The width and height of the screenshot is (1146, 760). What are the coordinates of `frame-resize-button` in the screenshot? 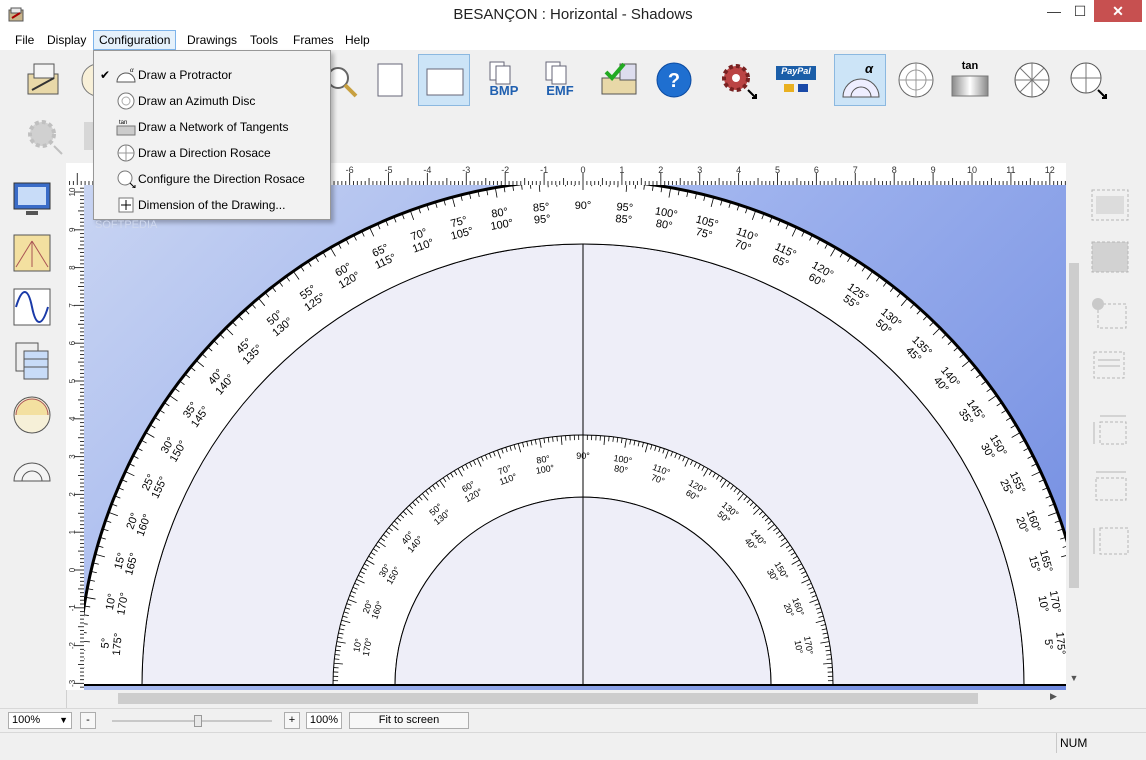 It's located at (1110, 432).